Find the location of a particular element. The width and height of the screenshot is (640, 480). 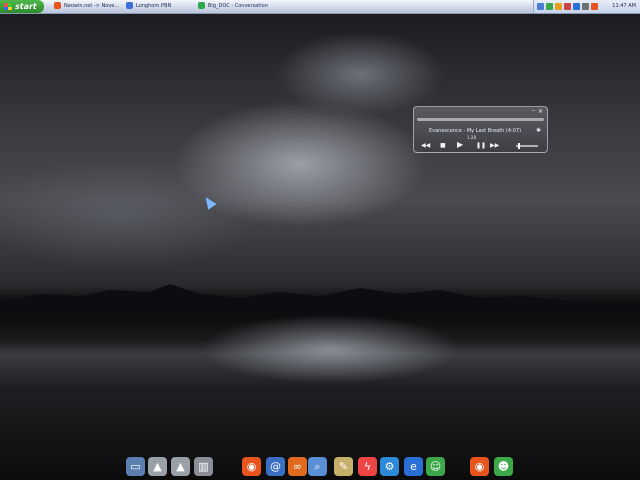

mountain-silhouette is located at coordinates (320, 300).